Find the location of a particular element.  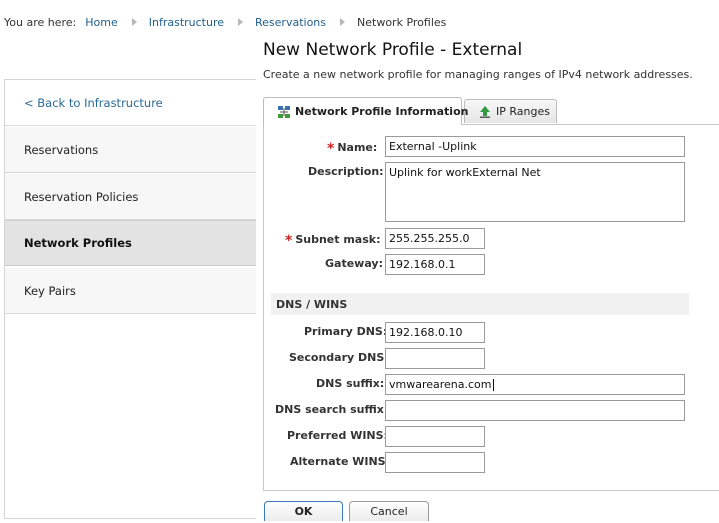

tab-network-profile-information: Network Profile Information is located at coordinates (365, 111).